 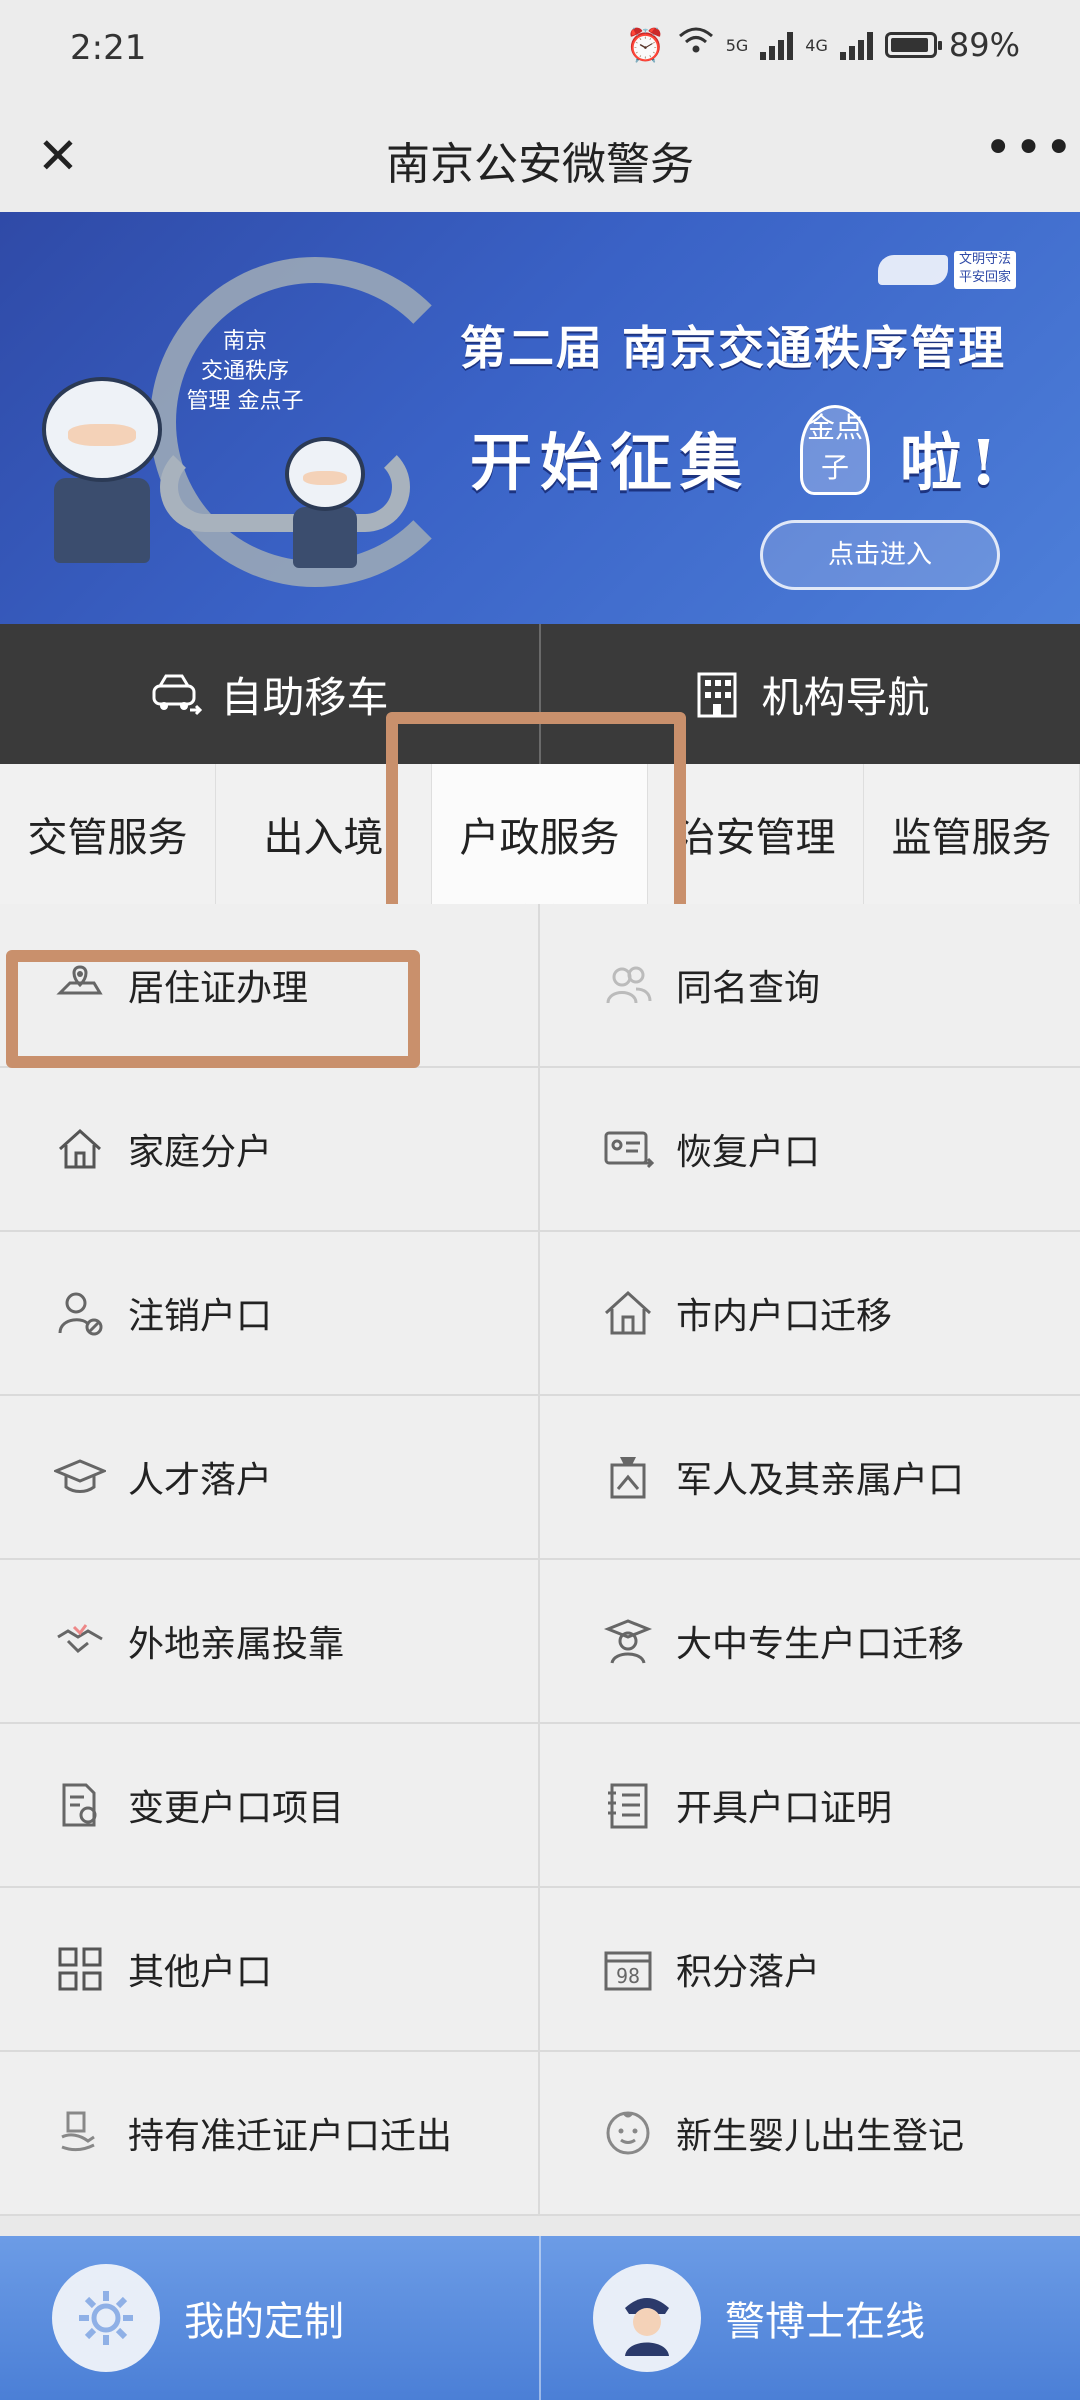 What do you see at coordinates (984, 45) in the screenshot?
I see `battery-percent: 89%` at bounding box center [984, 45].